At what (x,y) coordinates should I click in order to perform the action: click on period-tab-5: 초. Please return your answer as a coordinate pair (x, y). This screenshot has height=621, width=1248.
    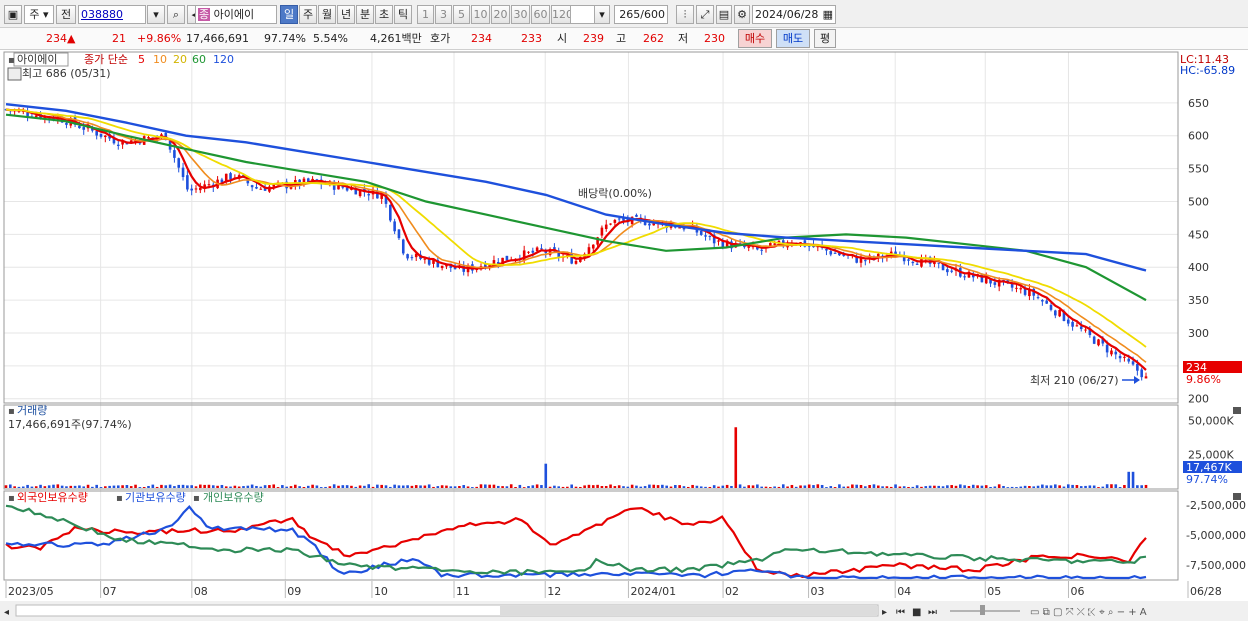
    Looking at the image, I should click on (384, 14).